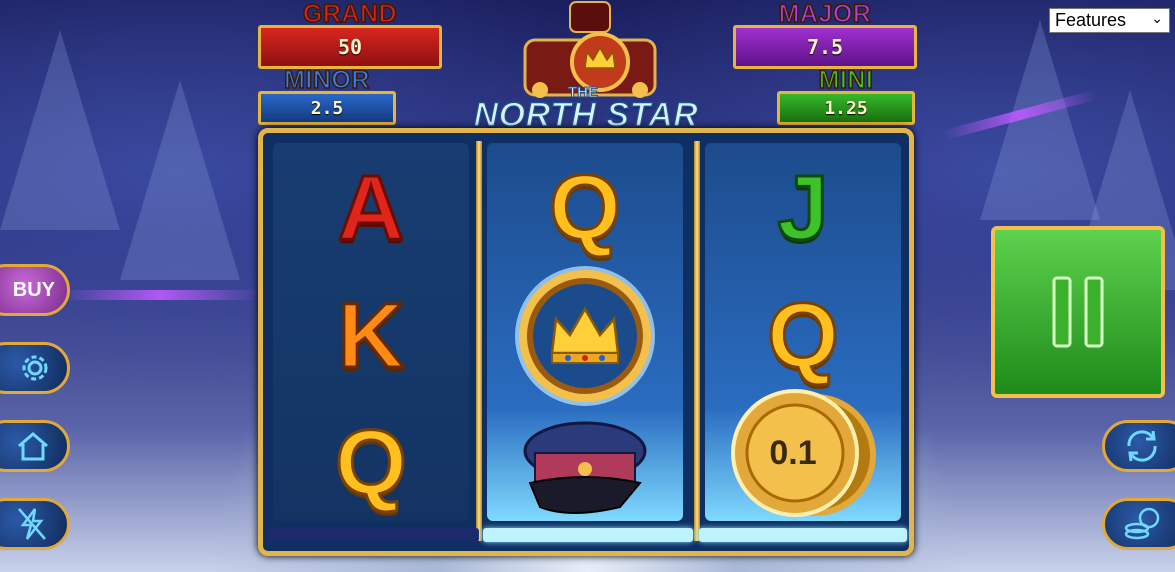 Image resolution: width=1175 pixels, height=572 pixels. I want to click on home-icon, so click(33, 446).